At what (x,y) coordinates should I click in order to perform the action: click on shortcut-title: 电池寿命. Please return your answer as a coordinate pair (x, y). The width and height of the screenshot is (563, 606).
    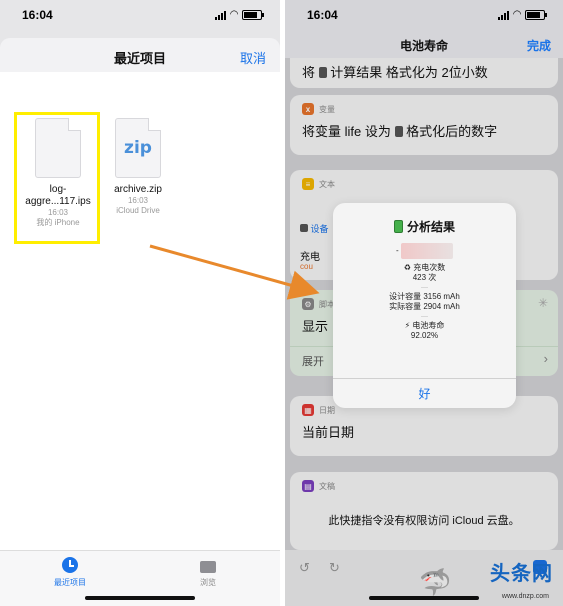
    Looking at the image, I should click on (423, 46).